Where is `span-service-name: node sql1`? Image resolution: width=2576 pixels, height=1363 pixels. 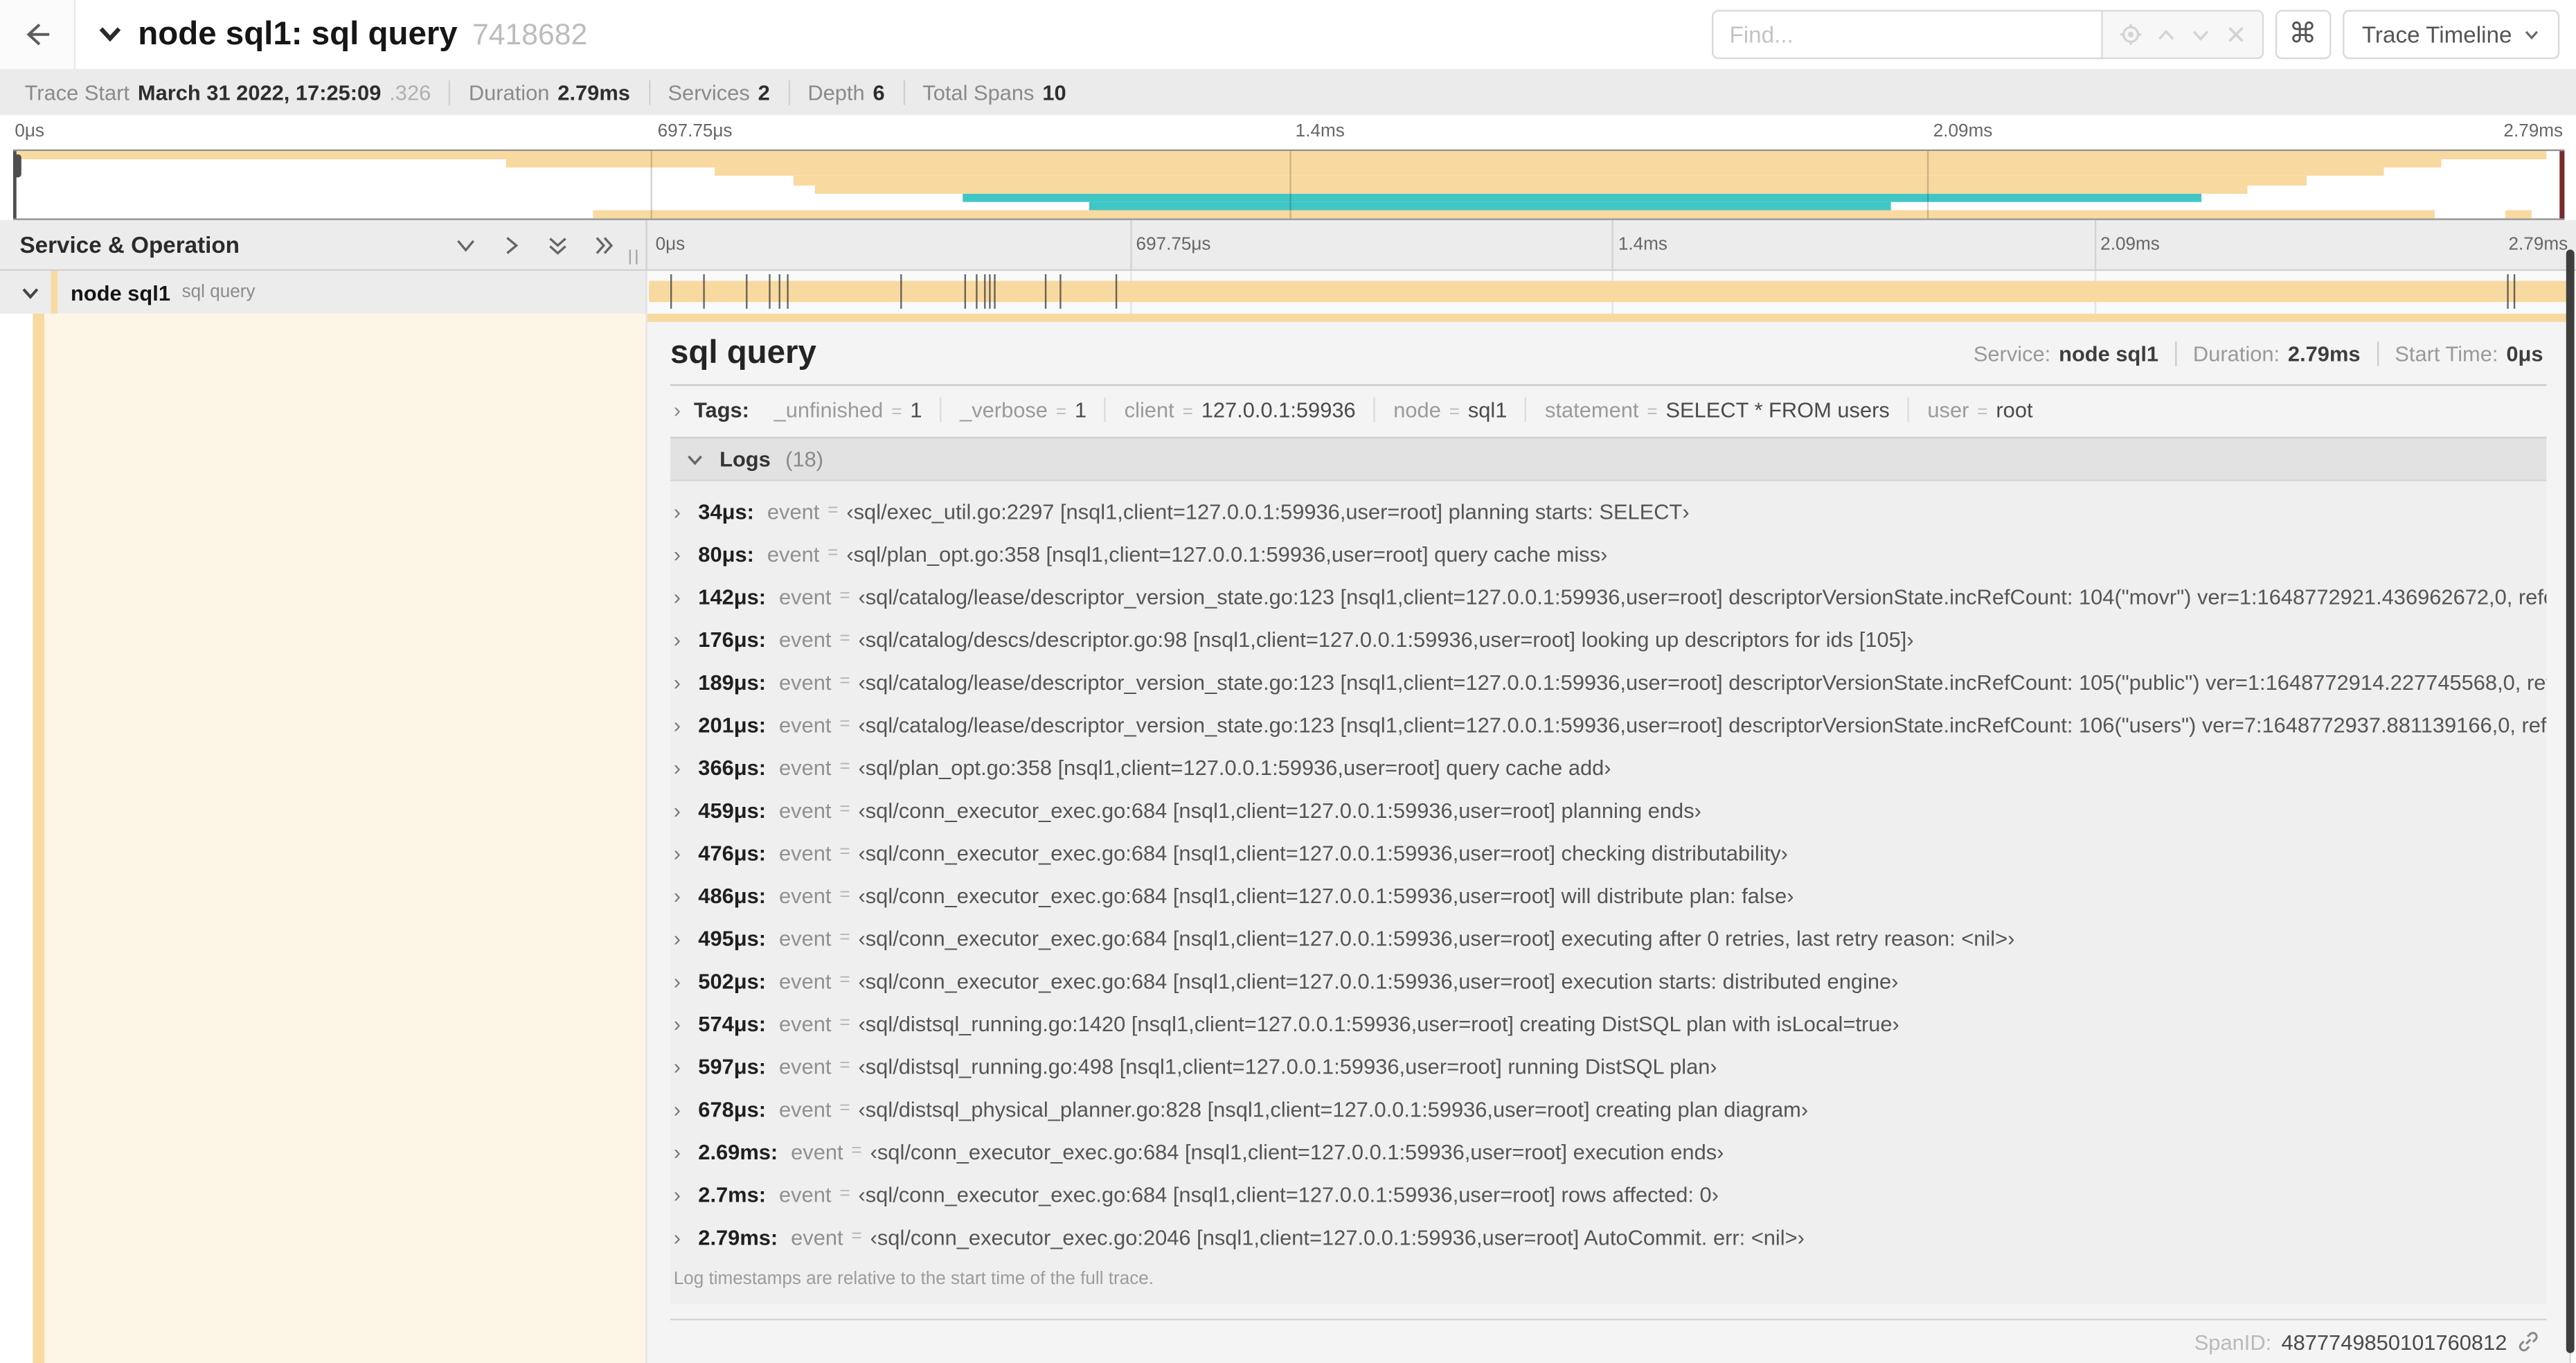
span-service-name: node sql1 is located at coordinates (120, 292).